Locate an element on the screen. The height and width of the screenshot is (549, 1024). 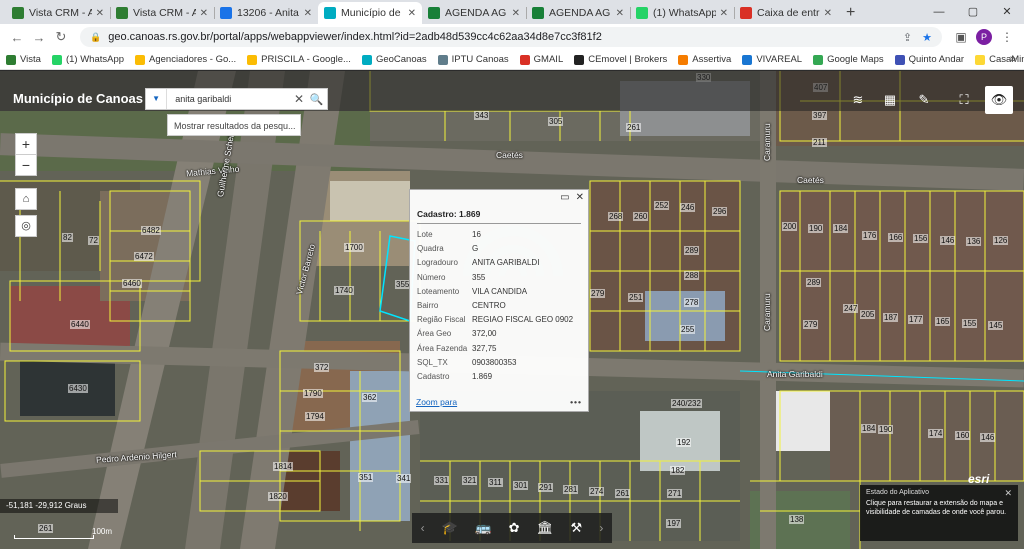
parcel-number-label: 146 is located at coordinates (988, 437).